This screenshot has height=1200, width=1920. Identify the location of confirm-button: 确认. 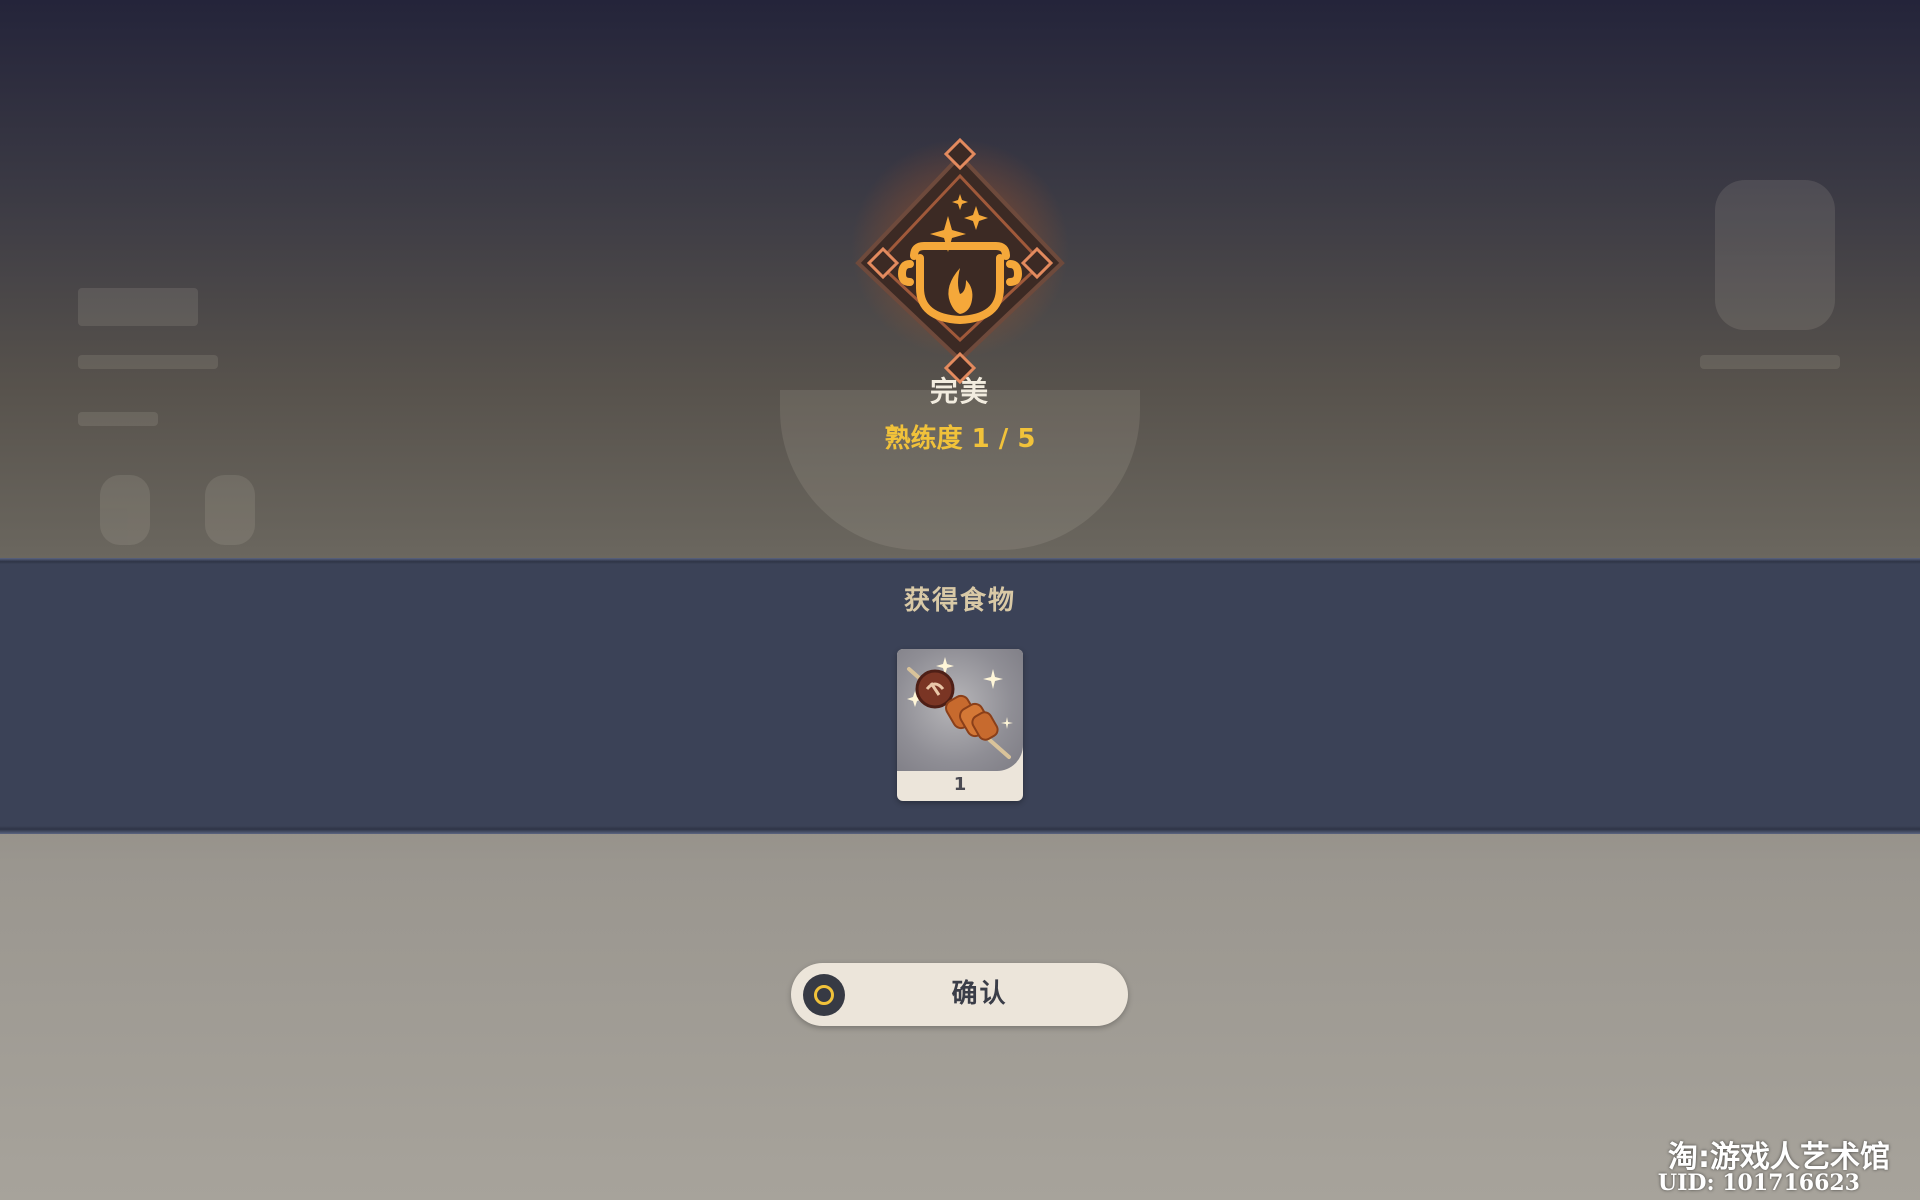
(959, 994).